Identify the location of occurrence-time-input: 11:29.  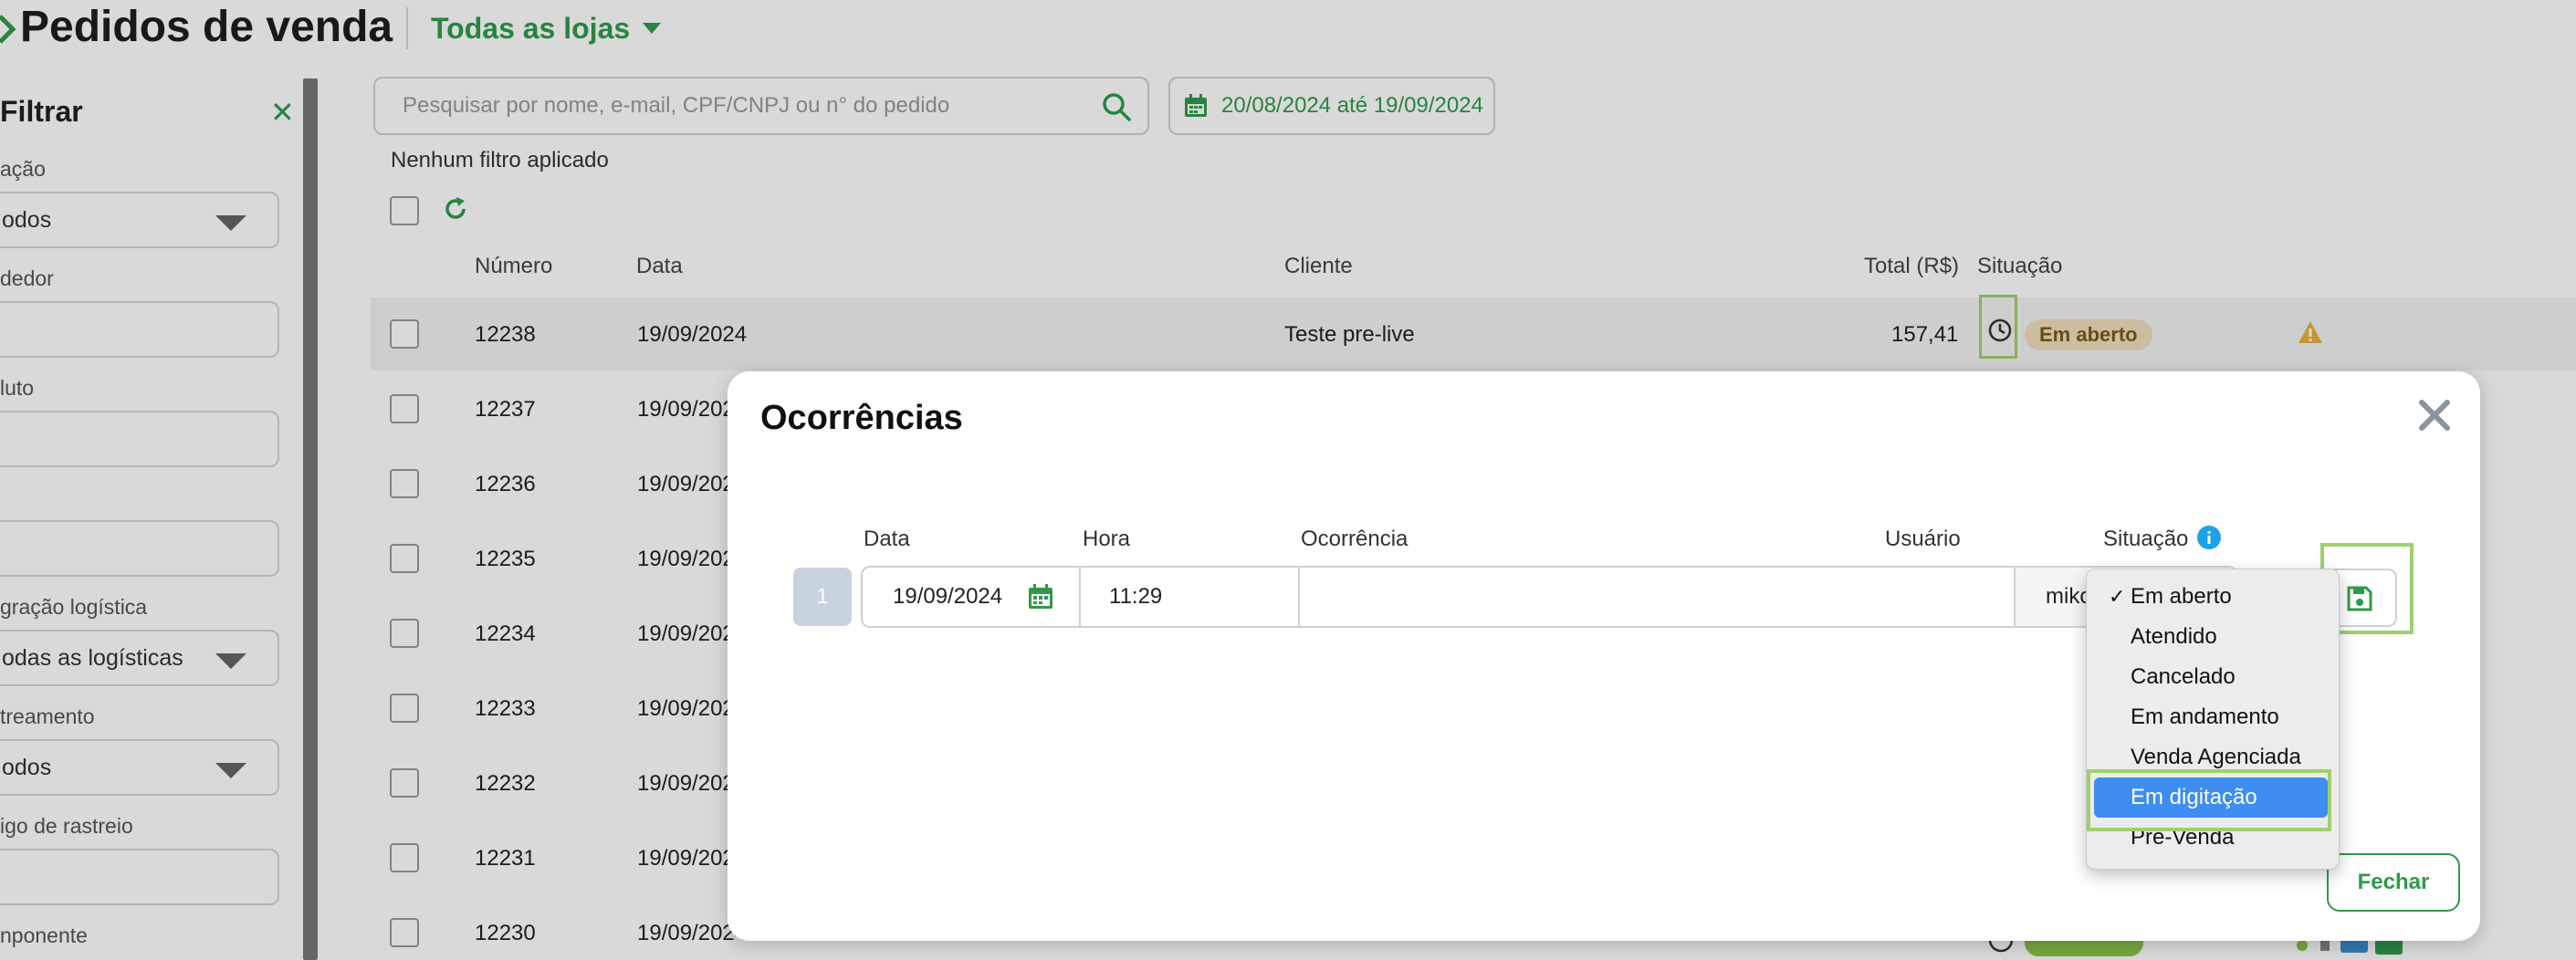
(1136, 597).